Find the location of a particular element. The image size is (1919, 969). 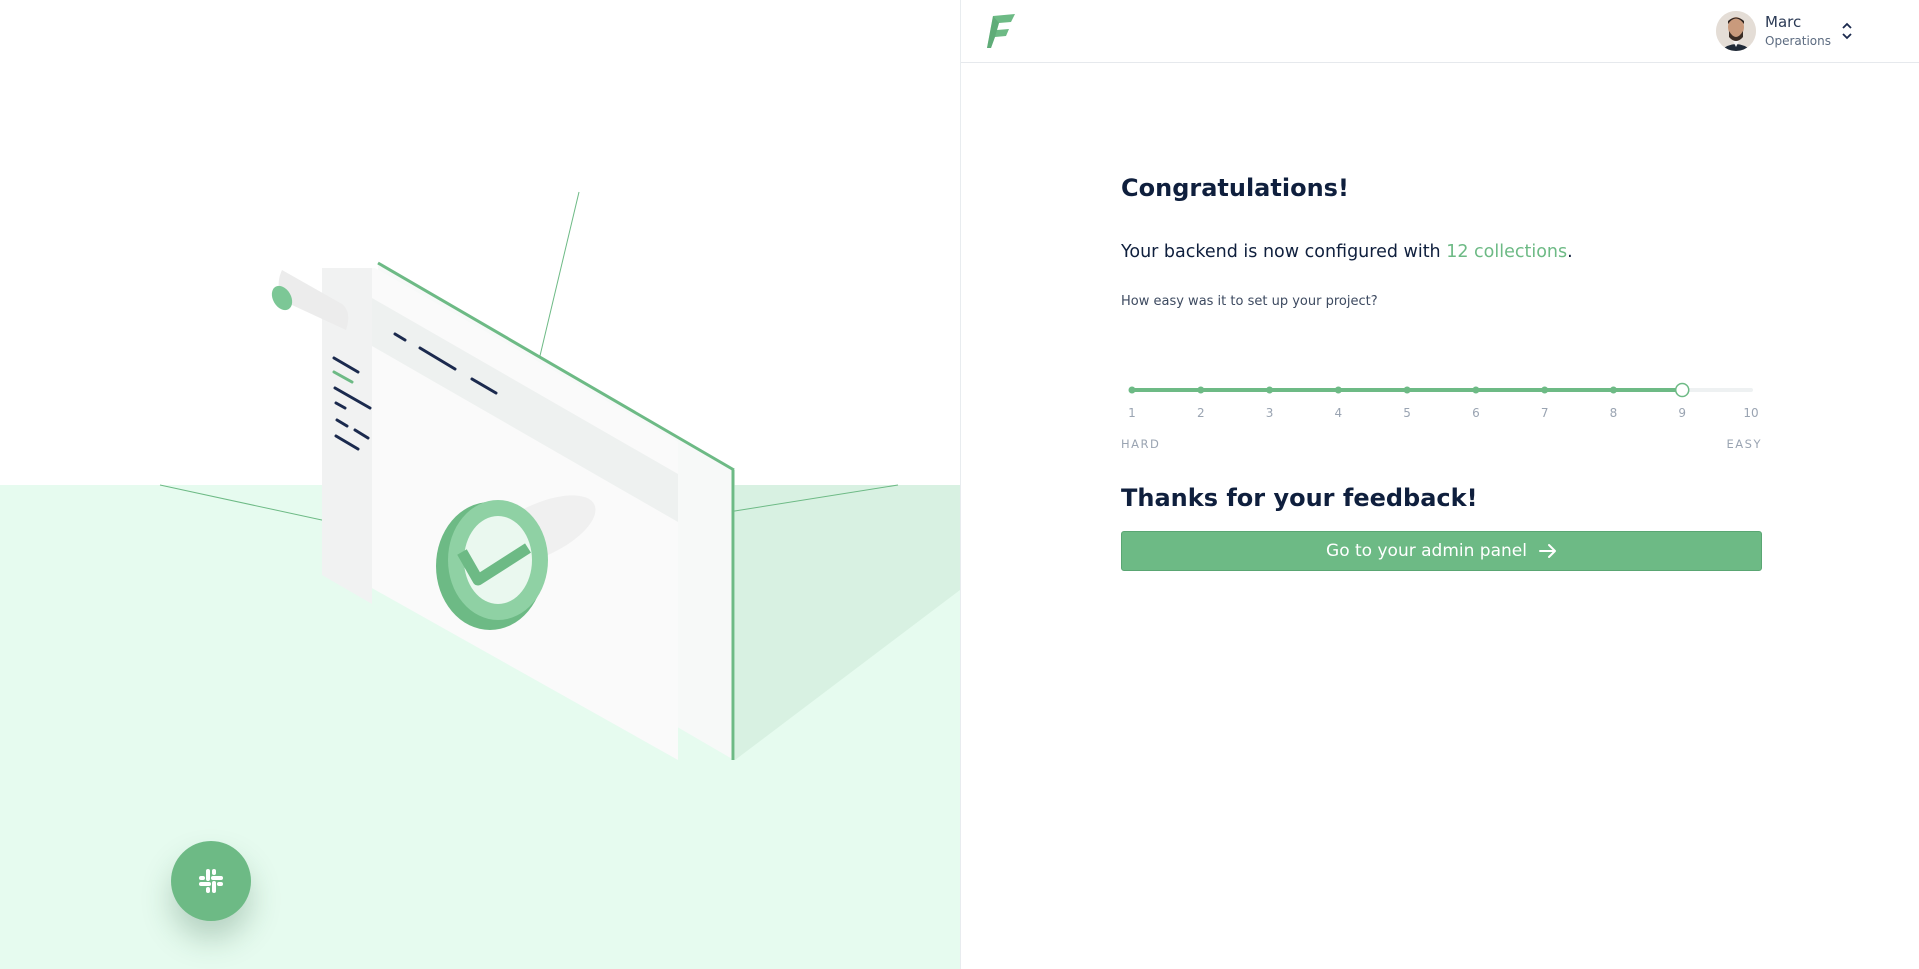

thanks-heading: Thanks for your feedback! is located at coordinates (1299, 498).